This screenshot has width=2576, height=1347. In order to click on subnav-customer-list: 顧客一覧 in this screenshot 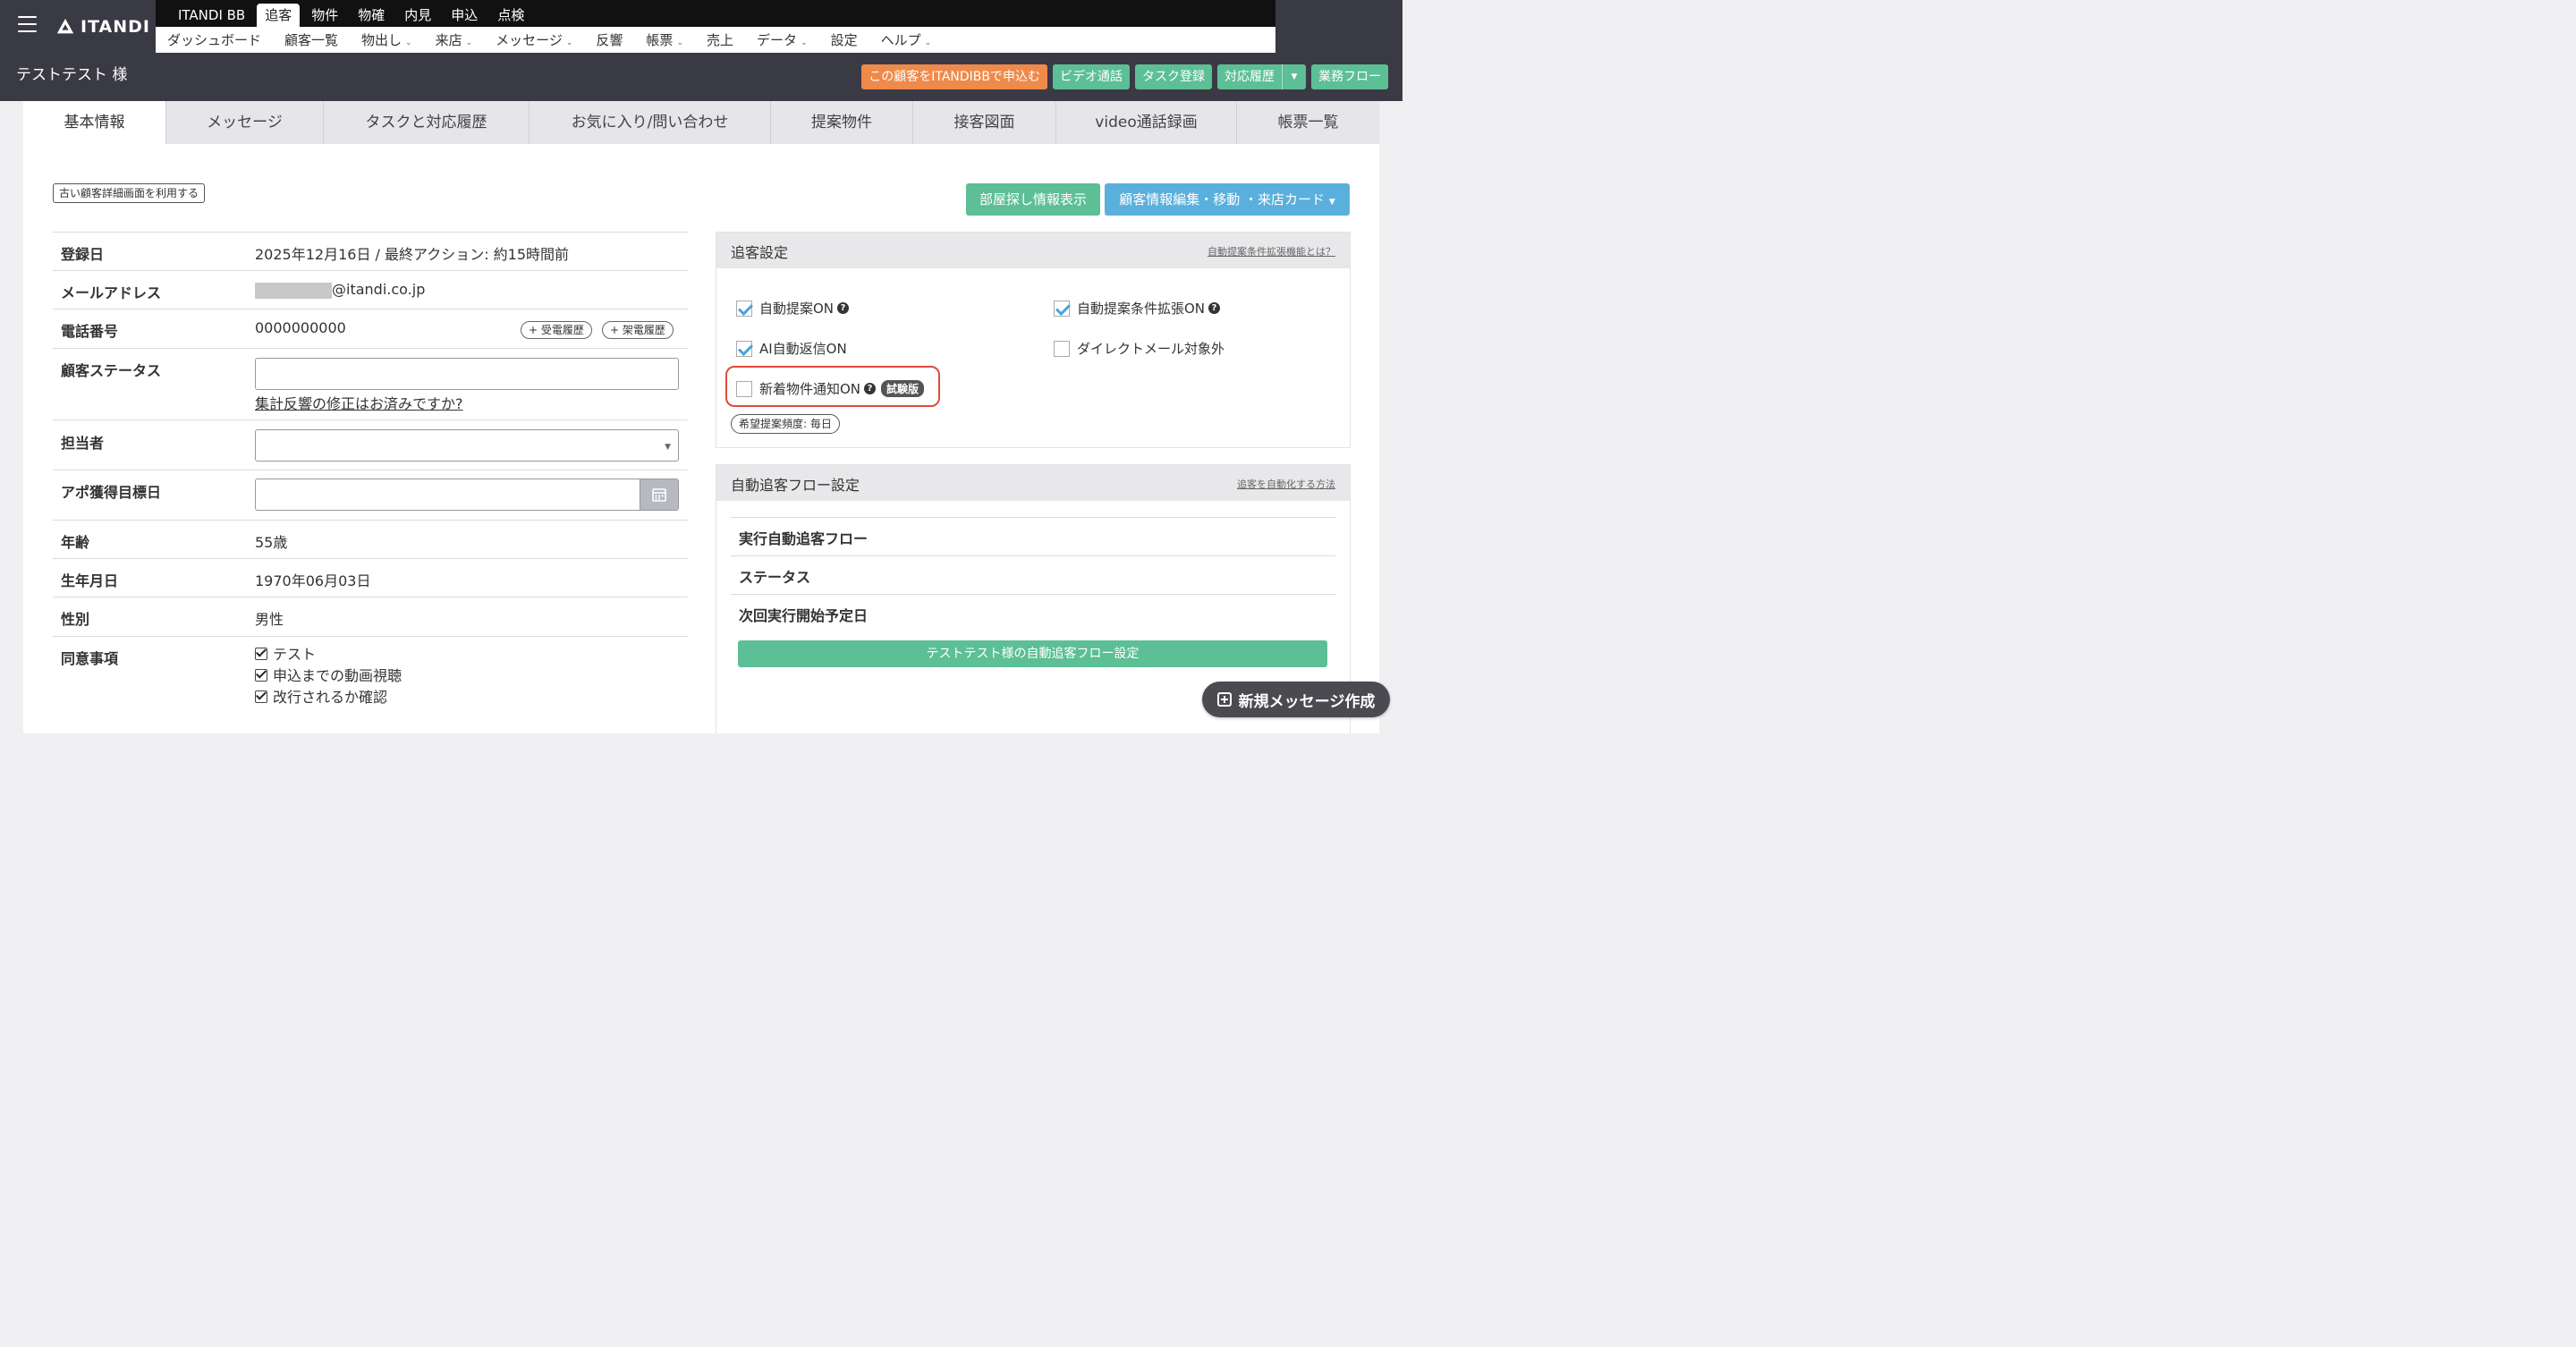, I will do `click(311, 39)`.